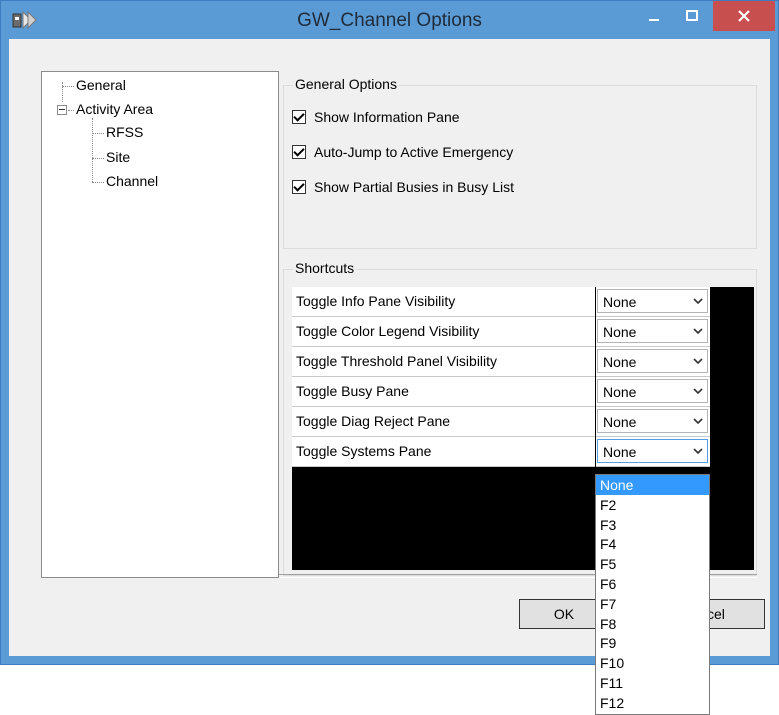  What do you see at coordinates (652, 683) in the screenshot?
I see `dropdown-option: F11` at bounding box center [652, 683].